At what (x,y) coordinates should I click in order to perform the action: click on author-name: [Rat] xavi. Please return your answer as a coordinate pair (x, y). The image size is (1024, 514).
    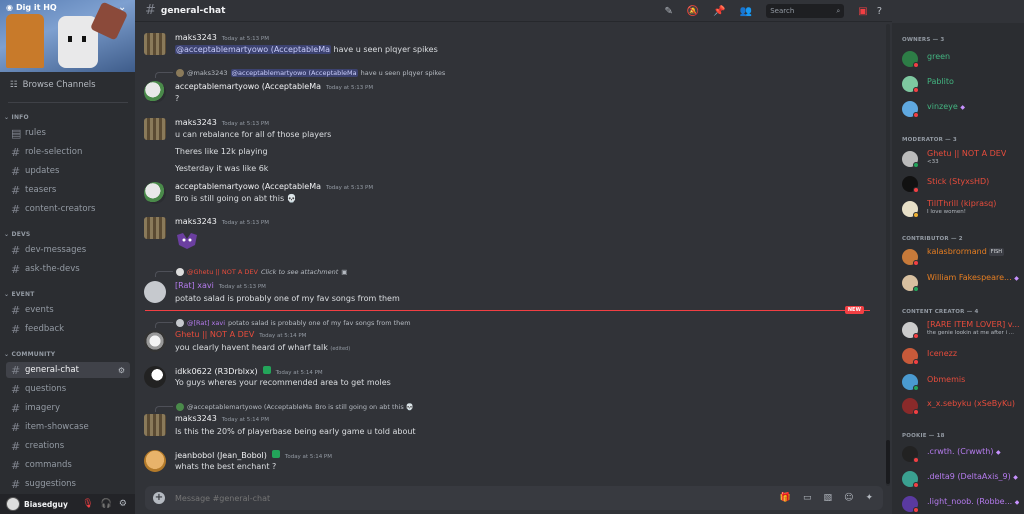
    Looking at the image, I should click on (194, 285).